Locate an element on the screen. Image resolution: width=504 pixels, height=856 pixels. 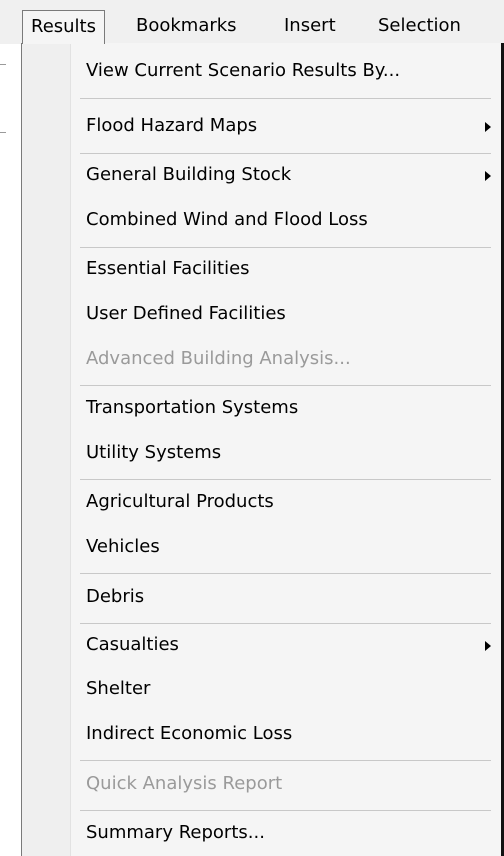
menu-item-quick-analysis-report: Quick Analysis Report is located at coordinates (184, 783).